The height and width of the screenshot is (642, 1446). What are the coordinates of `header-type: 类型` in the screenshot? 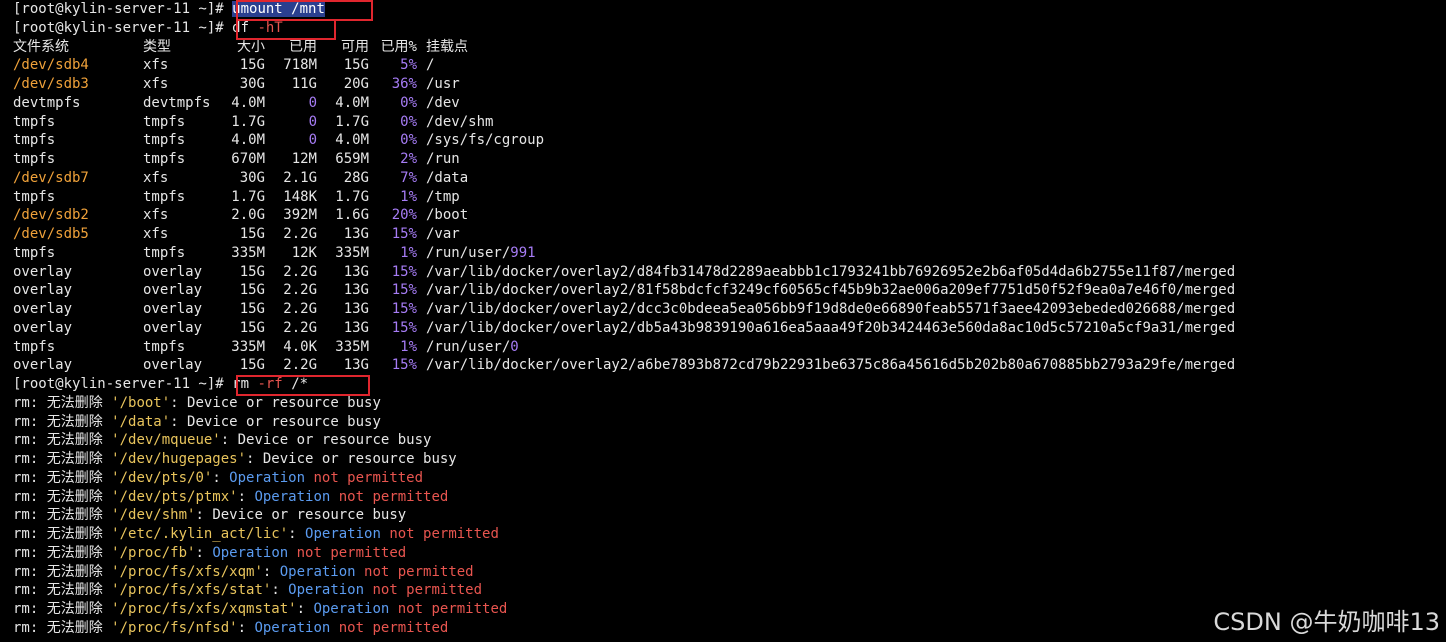 It's located at (157, 46).